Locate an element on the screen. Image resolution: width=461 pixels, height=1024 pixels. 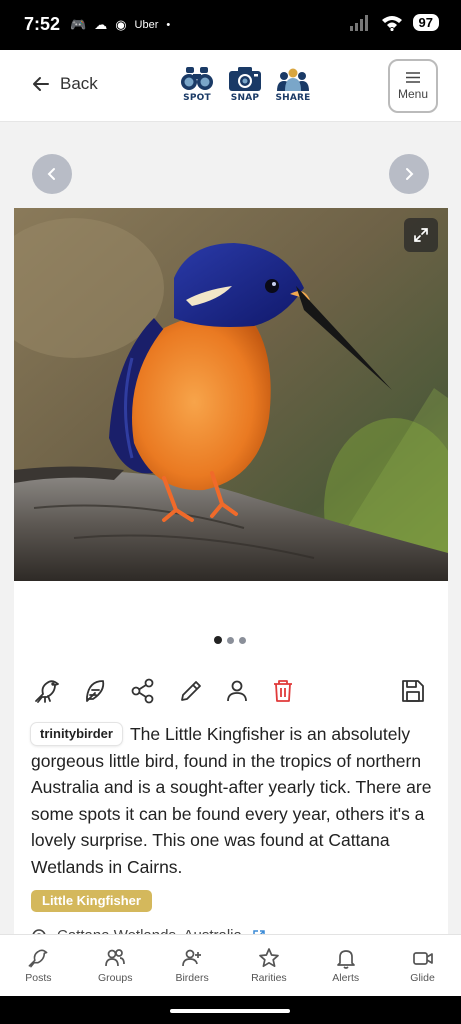
signal-icon is located at coordinates (358, 22).